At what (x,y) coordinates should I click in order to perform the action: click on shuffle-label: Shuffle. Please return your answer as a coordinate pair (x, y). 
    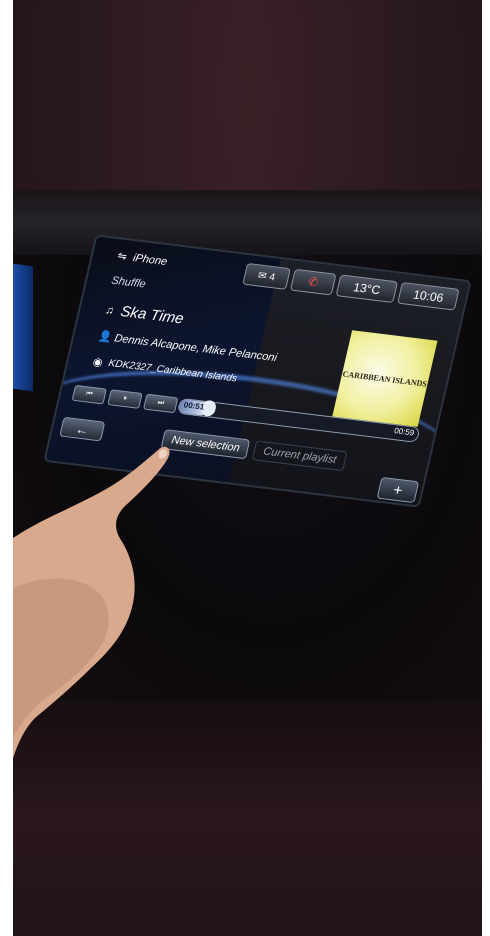
    Looking at the image, I should click on (128, 282).